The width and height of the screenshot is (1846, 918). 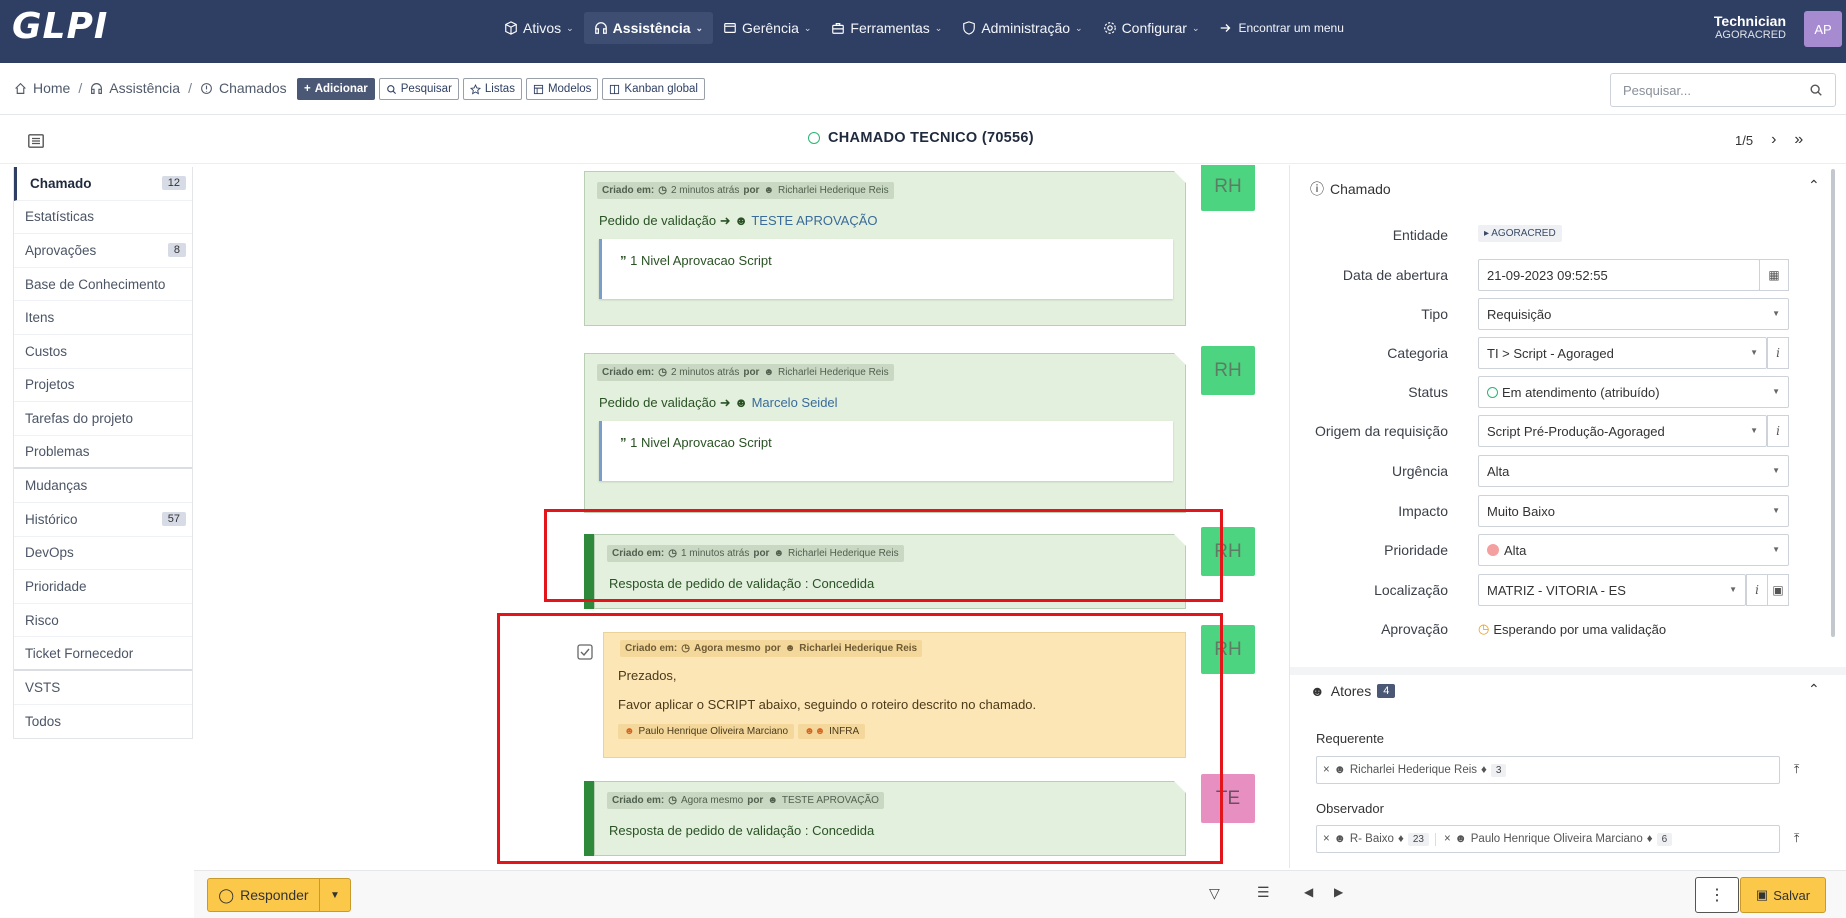 I want to click on validation-target: TESTE APROVAÇÃO, so click(x=814, y=220).